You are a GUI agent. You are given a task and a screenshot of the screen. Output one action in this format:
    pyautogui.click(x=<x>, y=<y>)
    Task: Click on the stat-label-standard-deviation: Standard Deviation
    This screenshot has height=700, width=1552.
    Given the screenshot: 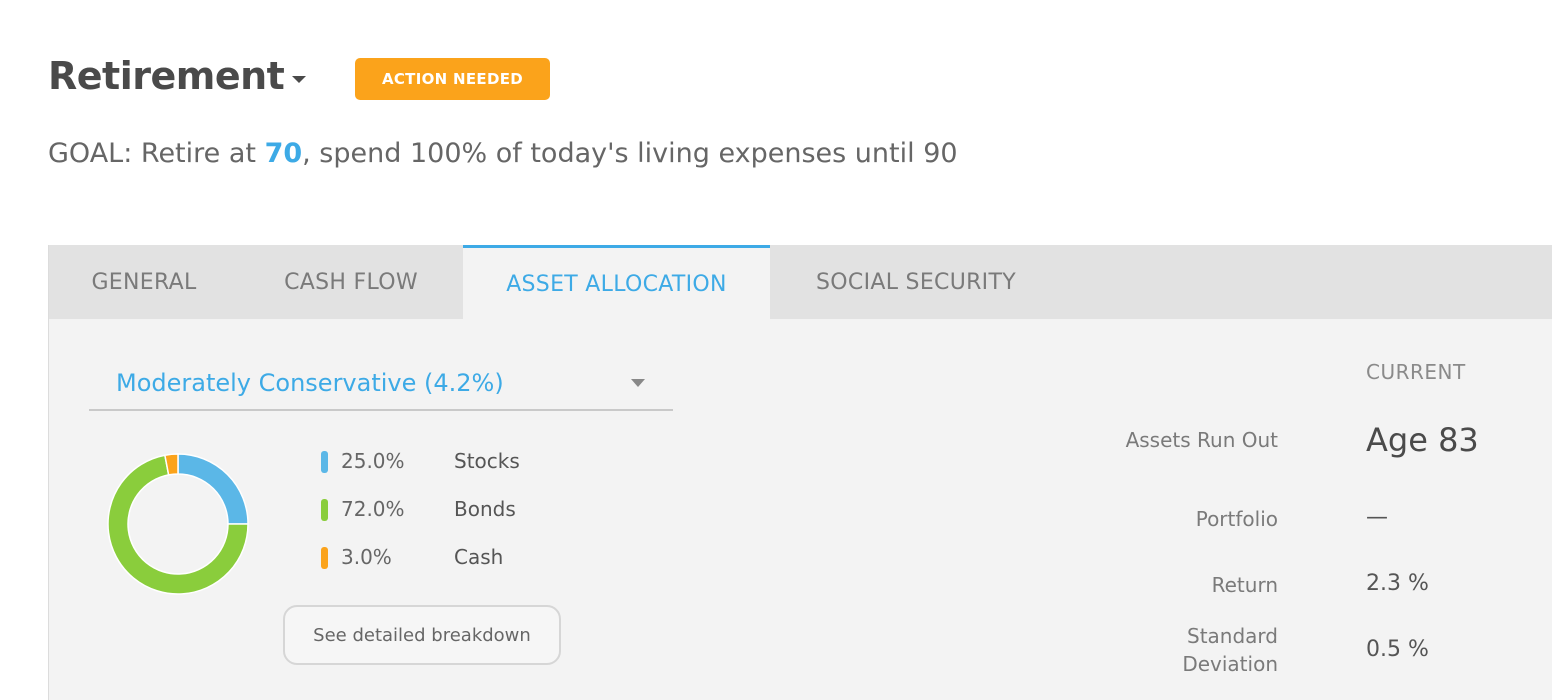 What is the action you would take?
    pyautogui.click(x=1230, y=650)
    